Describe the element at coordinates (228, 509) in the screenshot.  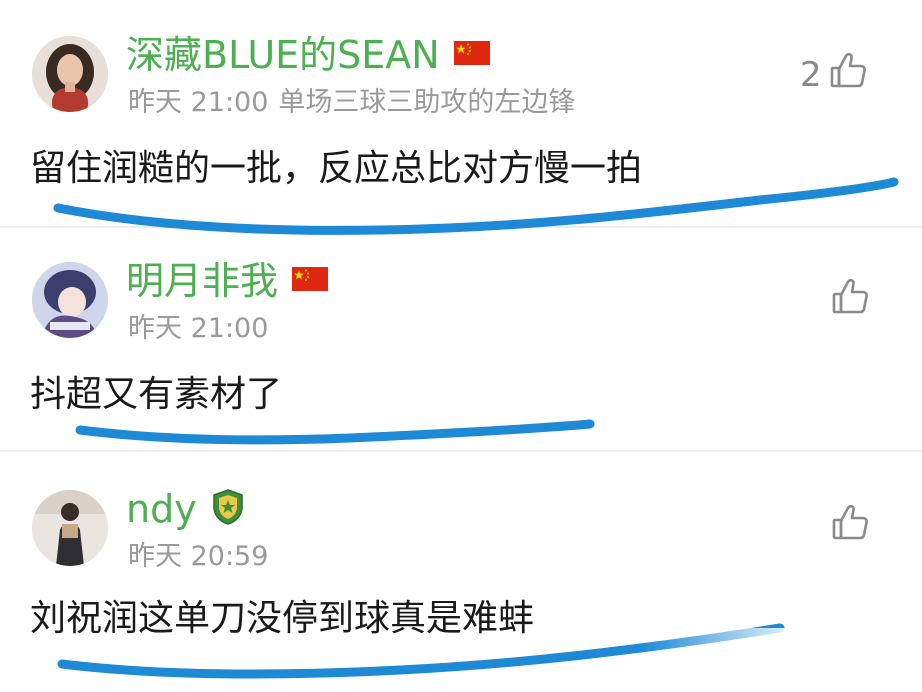
I see `club-crest-icon` at that location.